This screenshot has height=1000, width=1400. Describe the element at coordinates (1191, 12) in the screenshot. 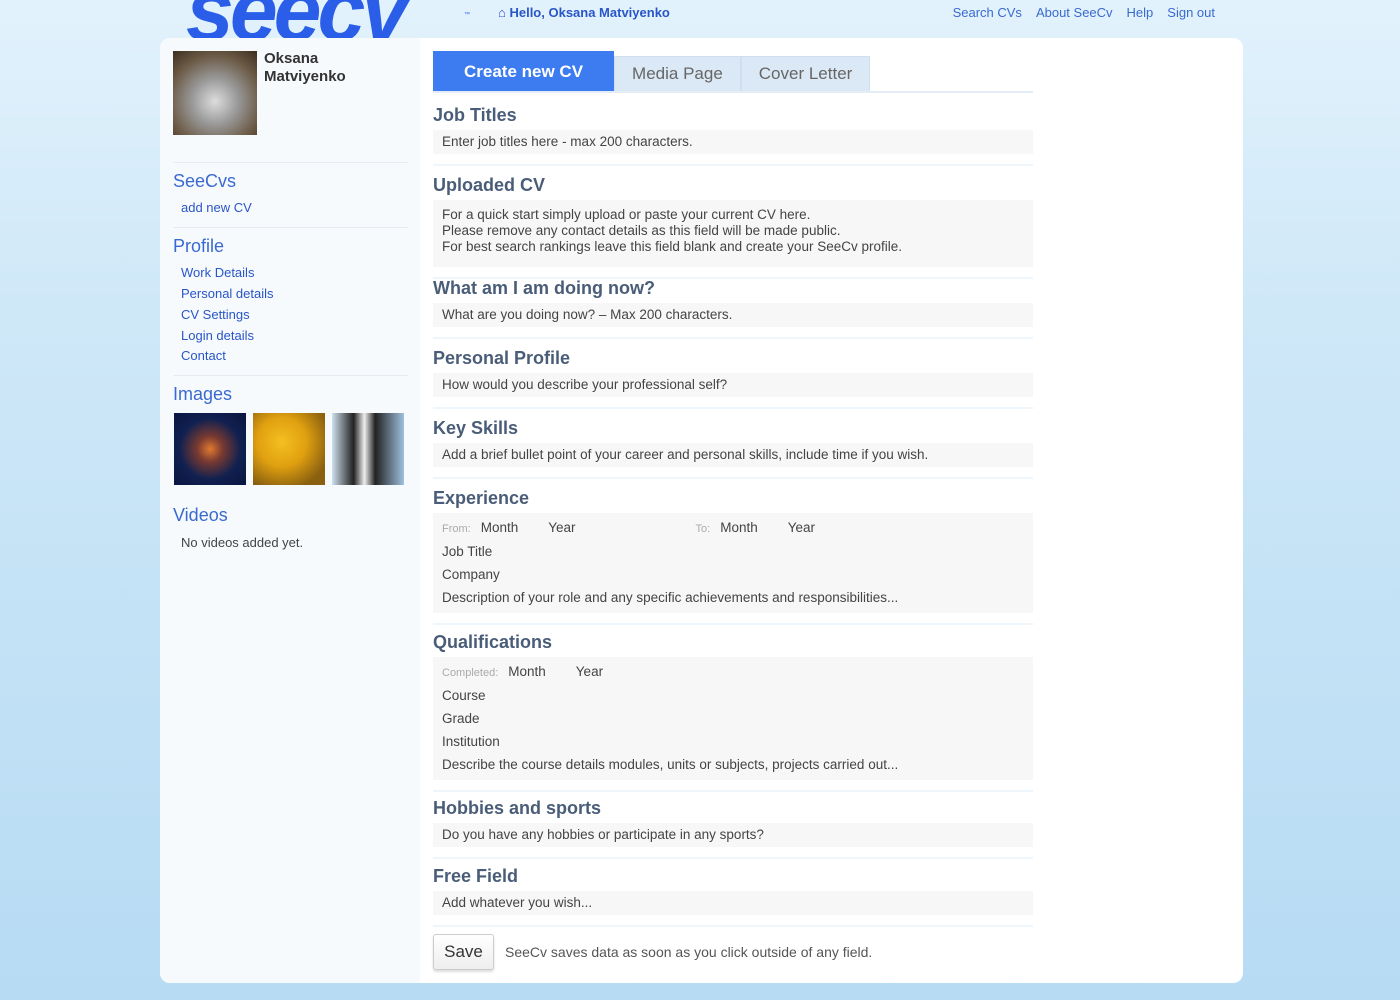

I see `nav-sign-out: Sign out` at that location.